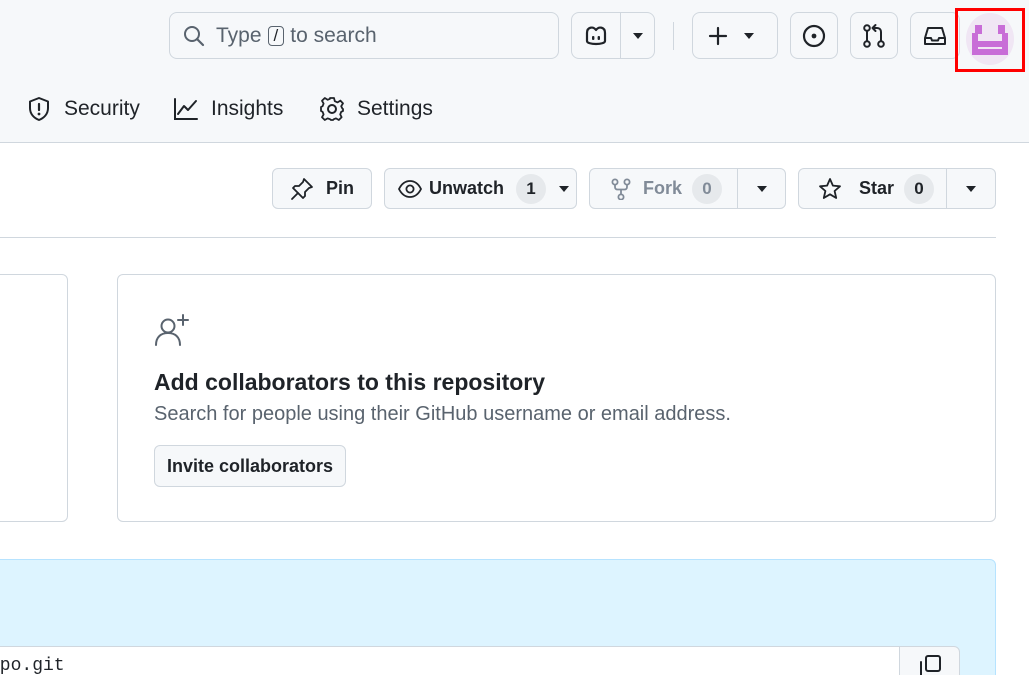  I want to click on top-bar: Type / to search, so click(514, 38).